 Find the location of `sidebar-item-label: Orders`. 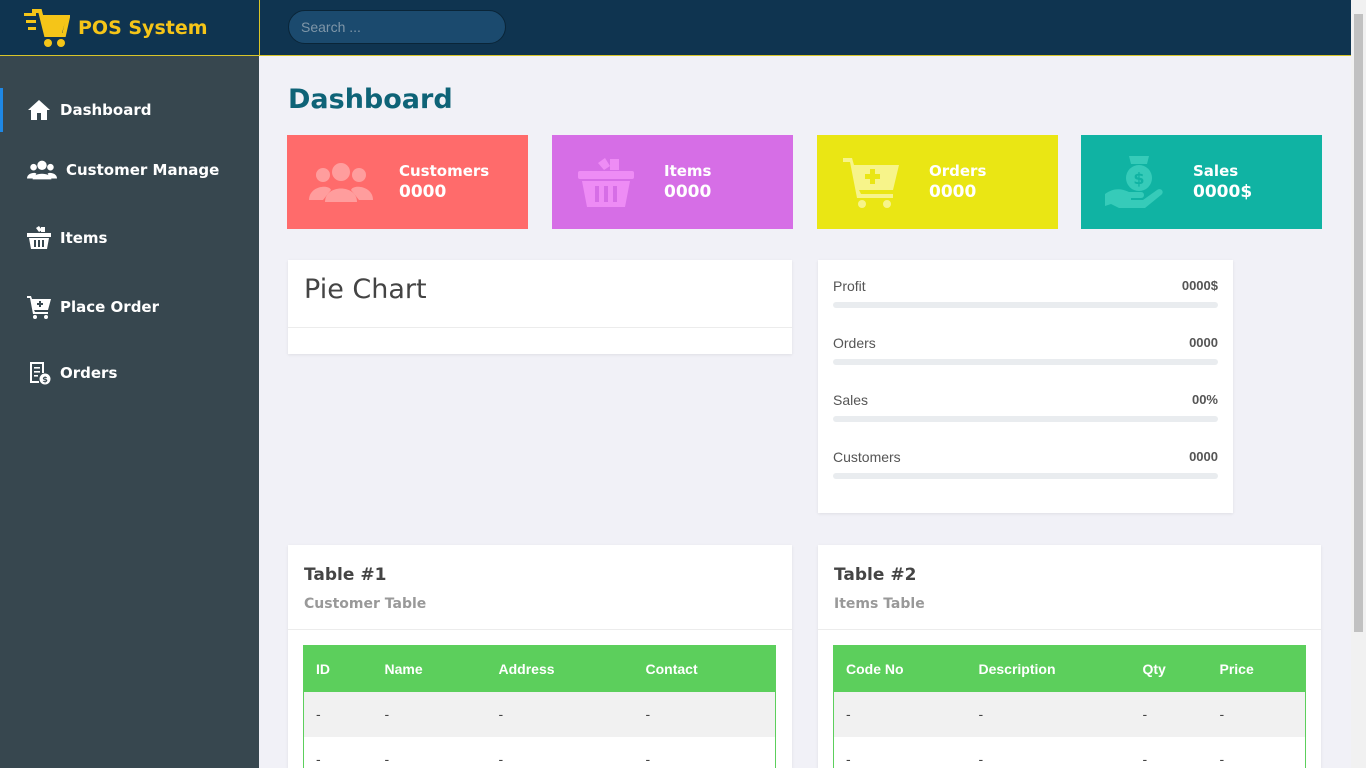

sidebar-item-label: Orders is located at coordinates (89, 373).